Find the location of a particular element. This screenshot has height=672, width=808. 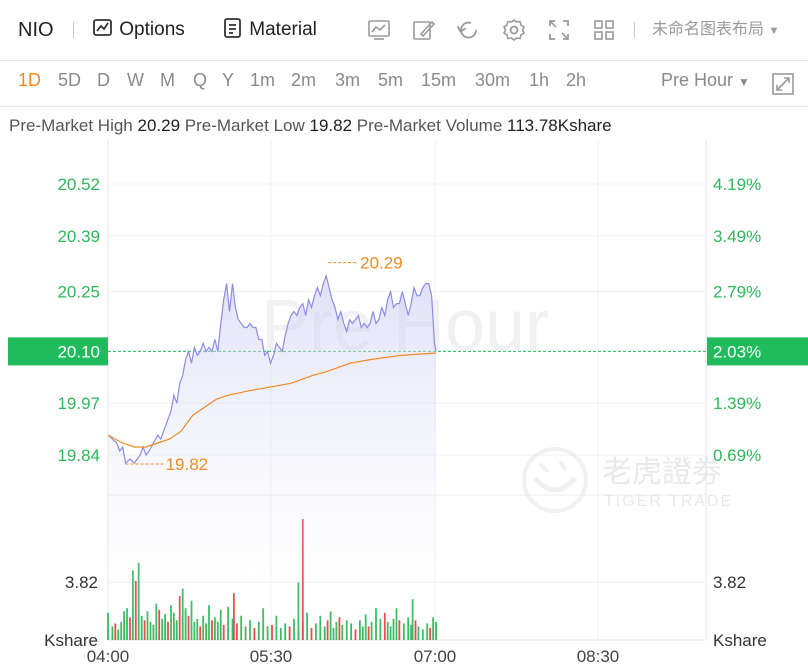

period-q: Q is located at coordinates (200, 80).